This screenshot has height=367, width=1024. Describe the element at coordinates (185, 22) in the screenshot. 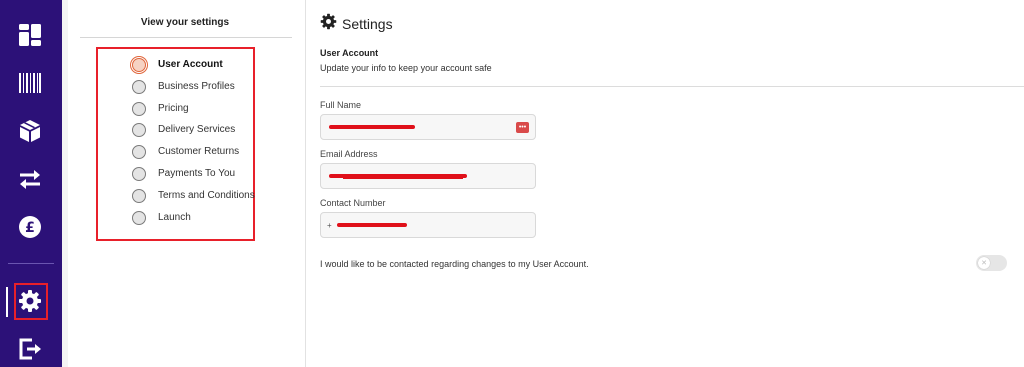

I see `settings-nav-title: View your settings` at that location.